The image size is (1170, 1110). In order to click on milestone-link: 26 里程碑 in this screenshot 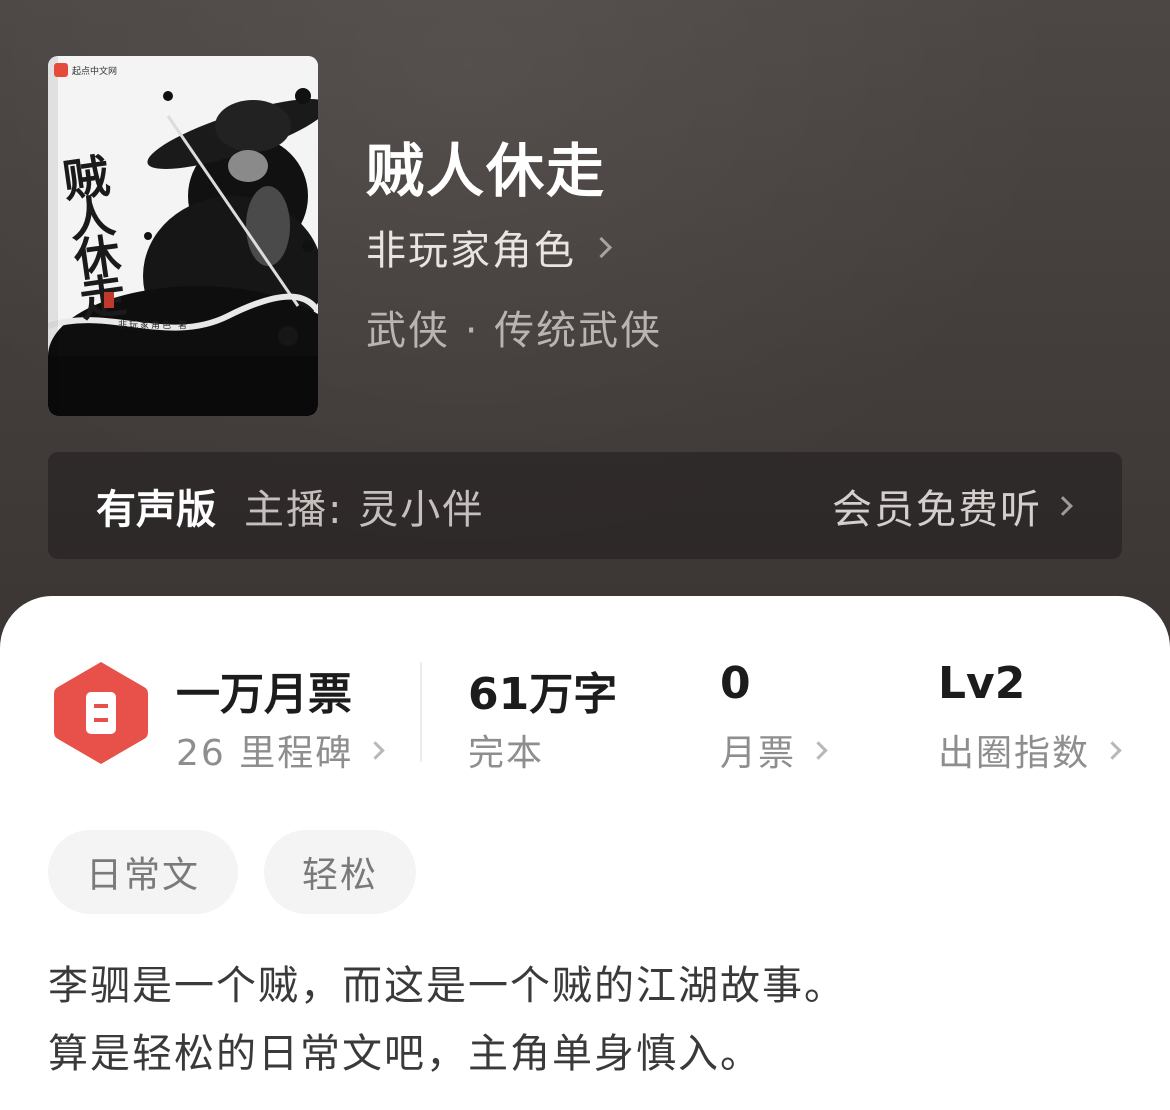, I will do `click(280, 750)`.